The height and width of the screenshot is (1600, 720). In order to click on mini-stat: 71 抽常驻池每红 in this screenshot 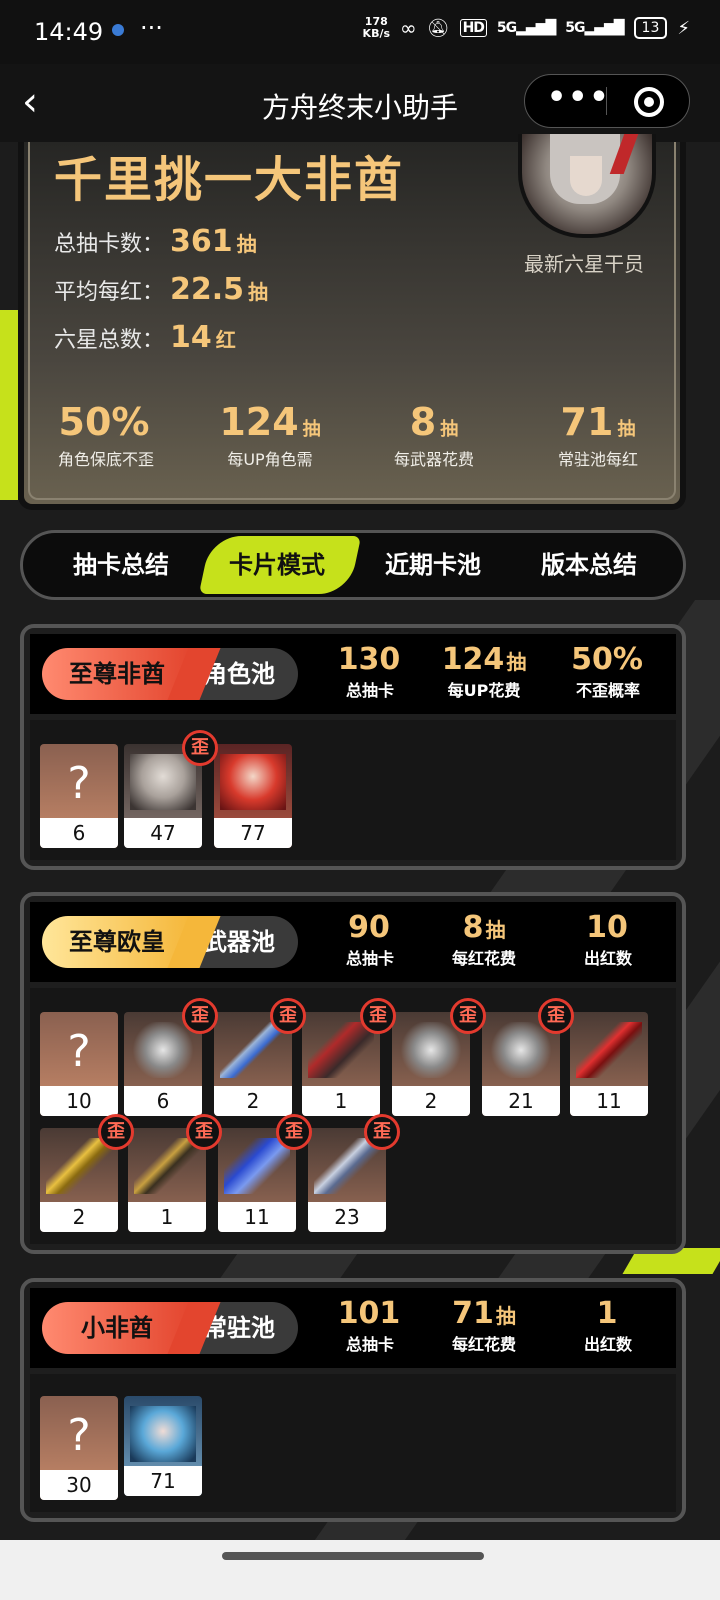, I will do `click(597, 434)`.